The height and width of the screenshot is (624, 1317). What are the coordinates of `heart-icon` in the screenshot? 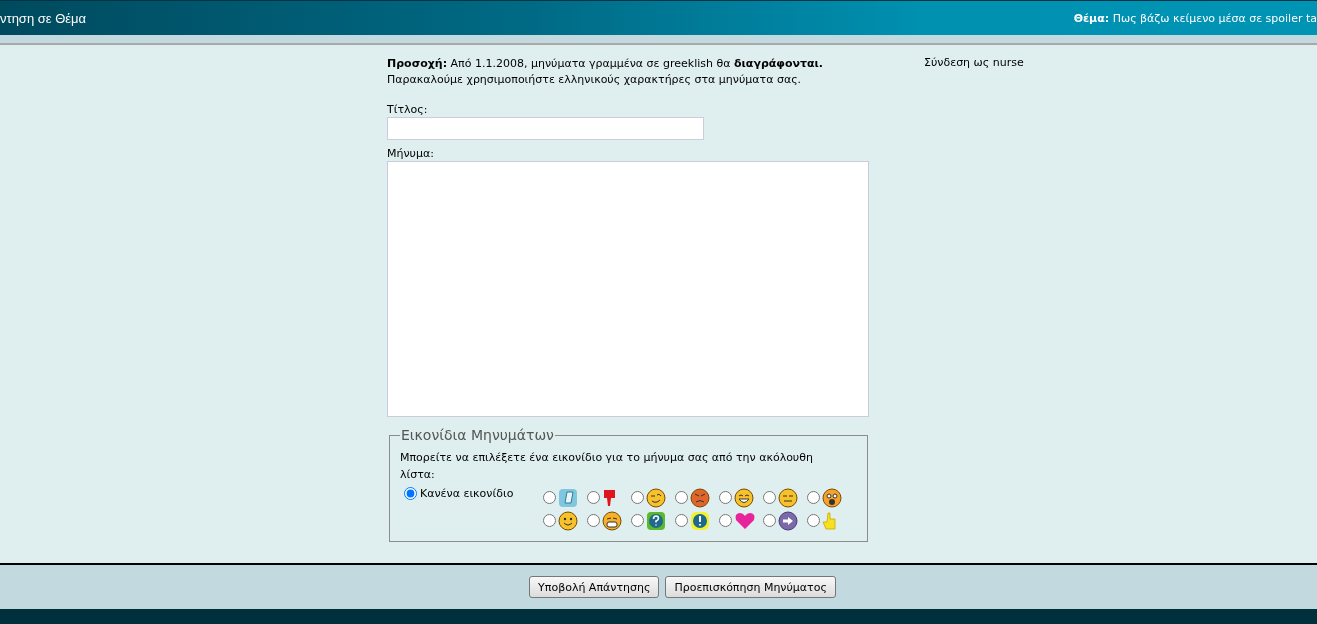 It's located at (745, 520).